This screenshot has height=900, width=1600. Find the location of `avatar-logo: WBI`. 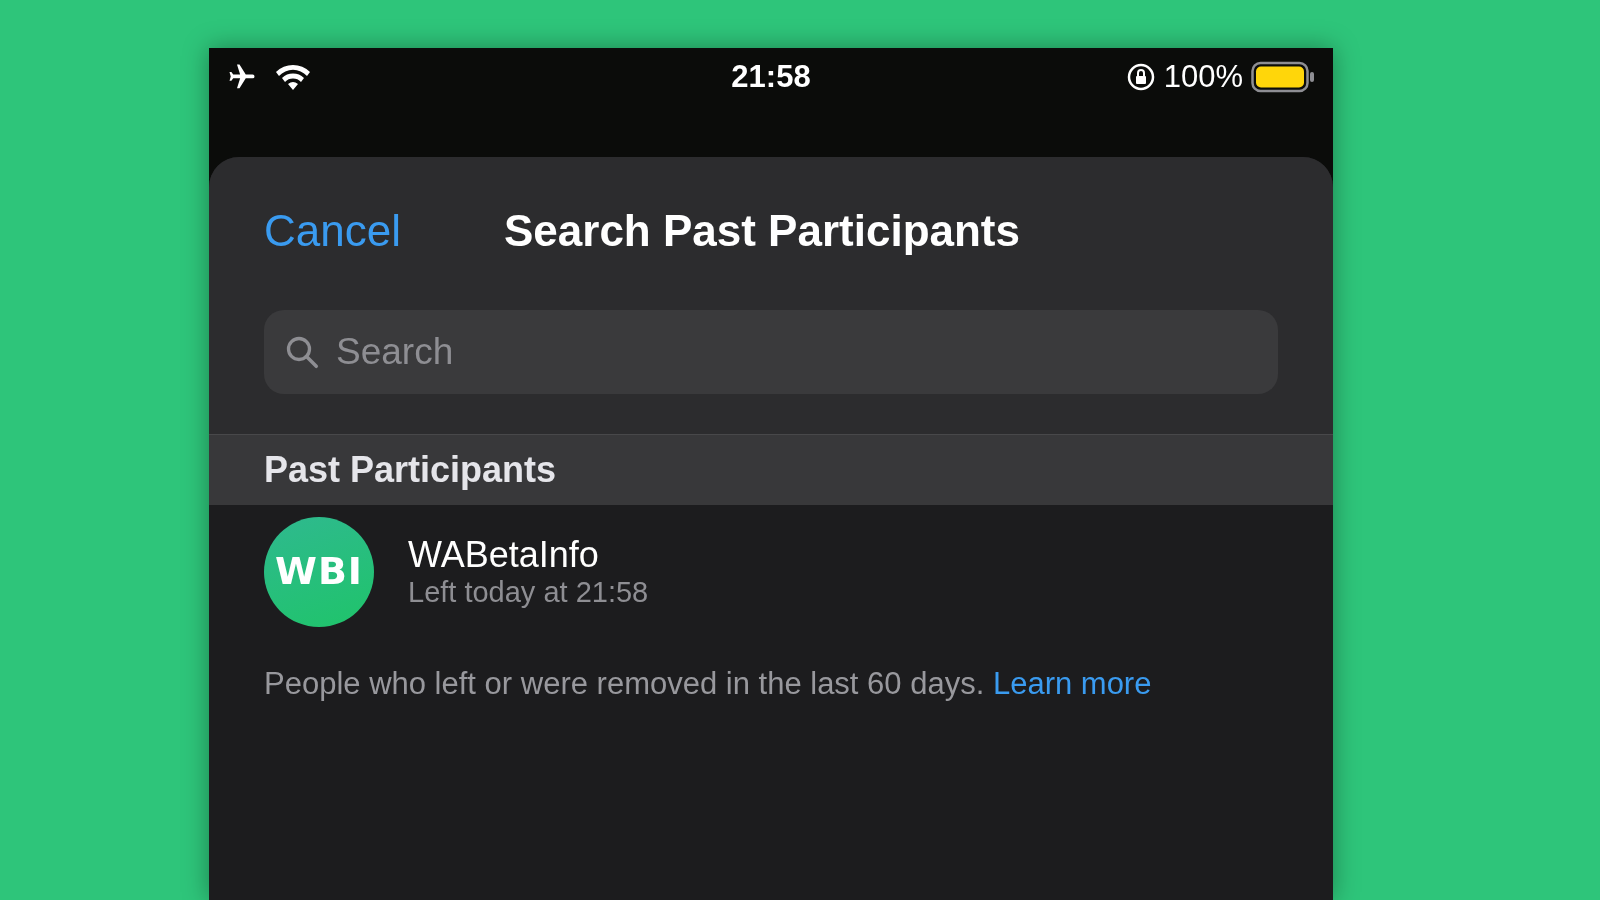

avatar-logo: WBI is located at coordinates (319, 571).